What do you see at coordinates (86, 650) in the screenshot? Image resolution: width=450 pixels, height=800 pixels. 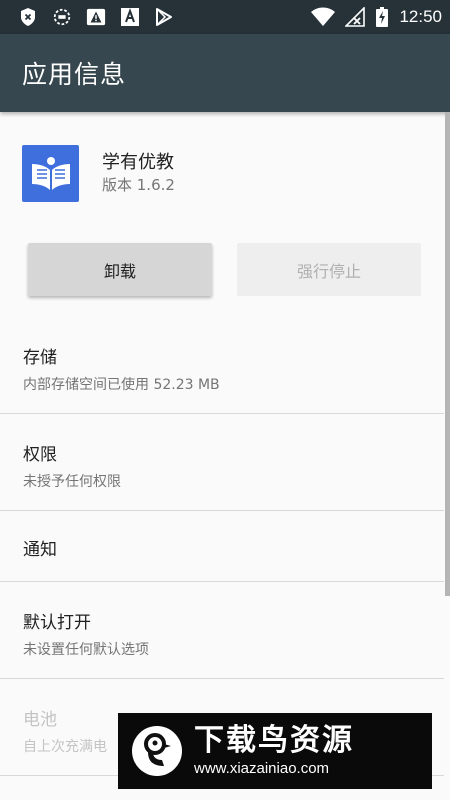 I see `row-subtitle: 未设置任何默认选项` at bounding box center [86, 650].